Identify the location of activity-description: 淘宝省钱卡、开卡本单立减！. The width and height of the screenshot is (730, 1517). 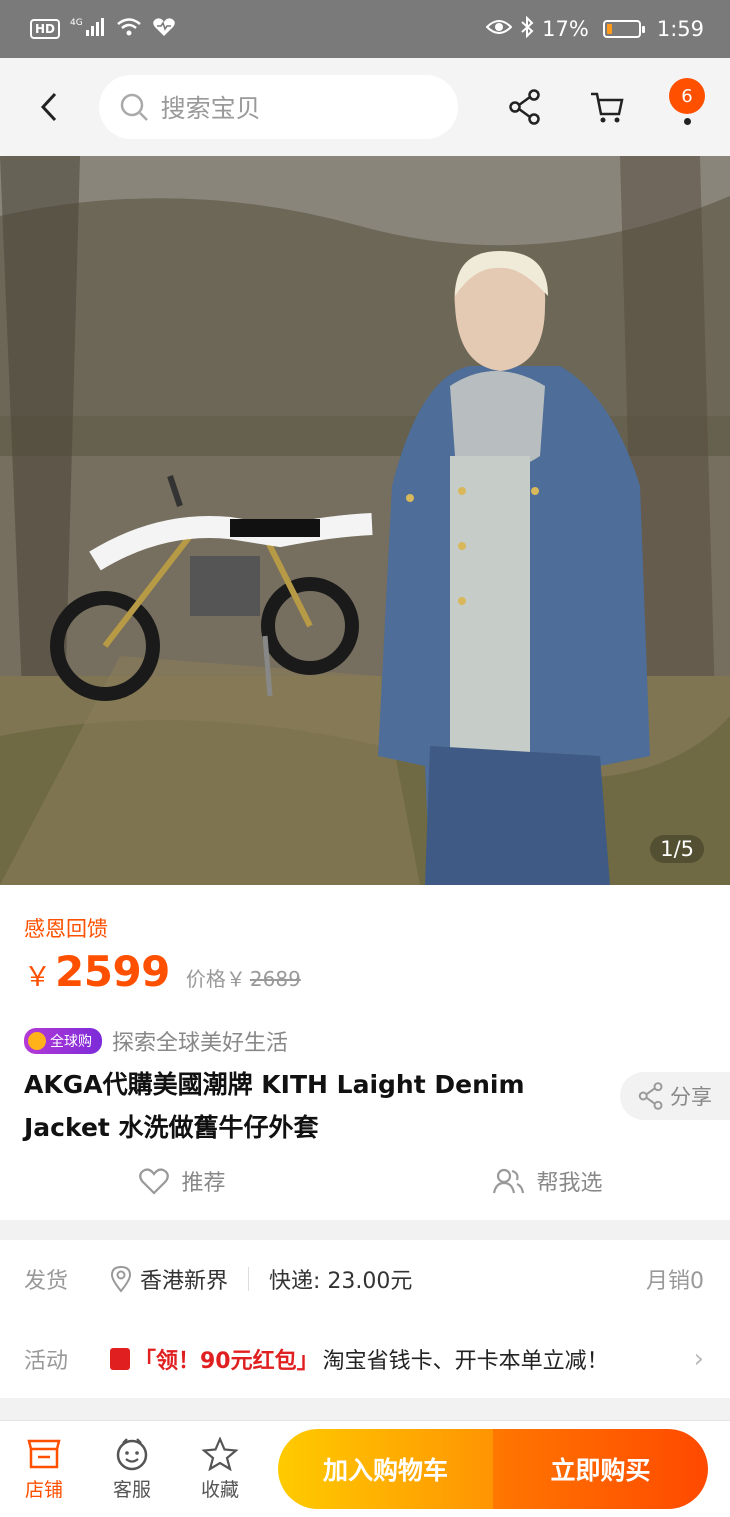
(465, 1361).